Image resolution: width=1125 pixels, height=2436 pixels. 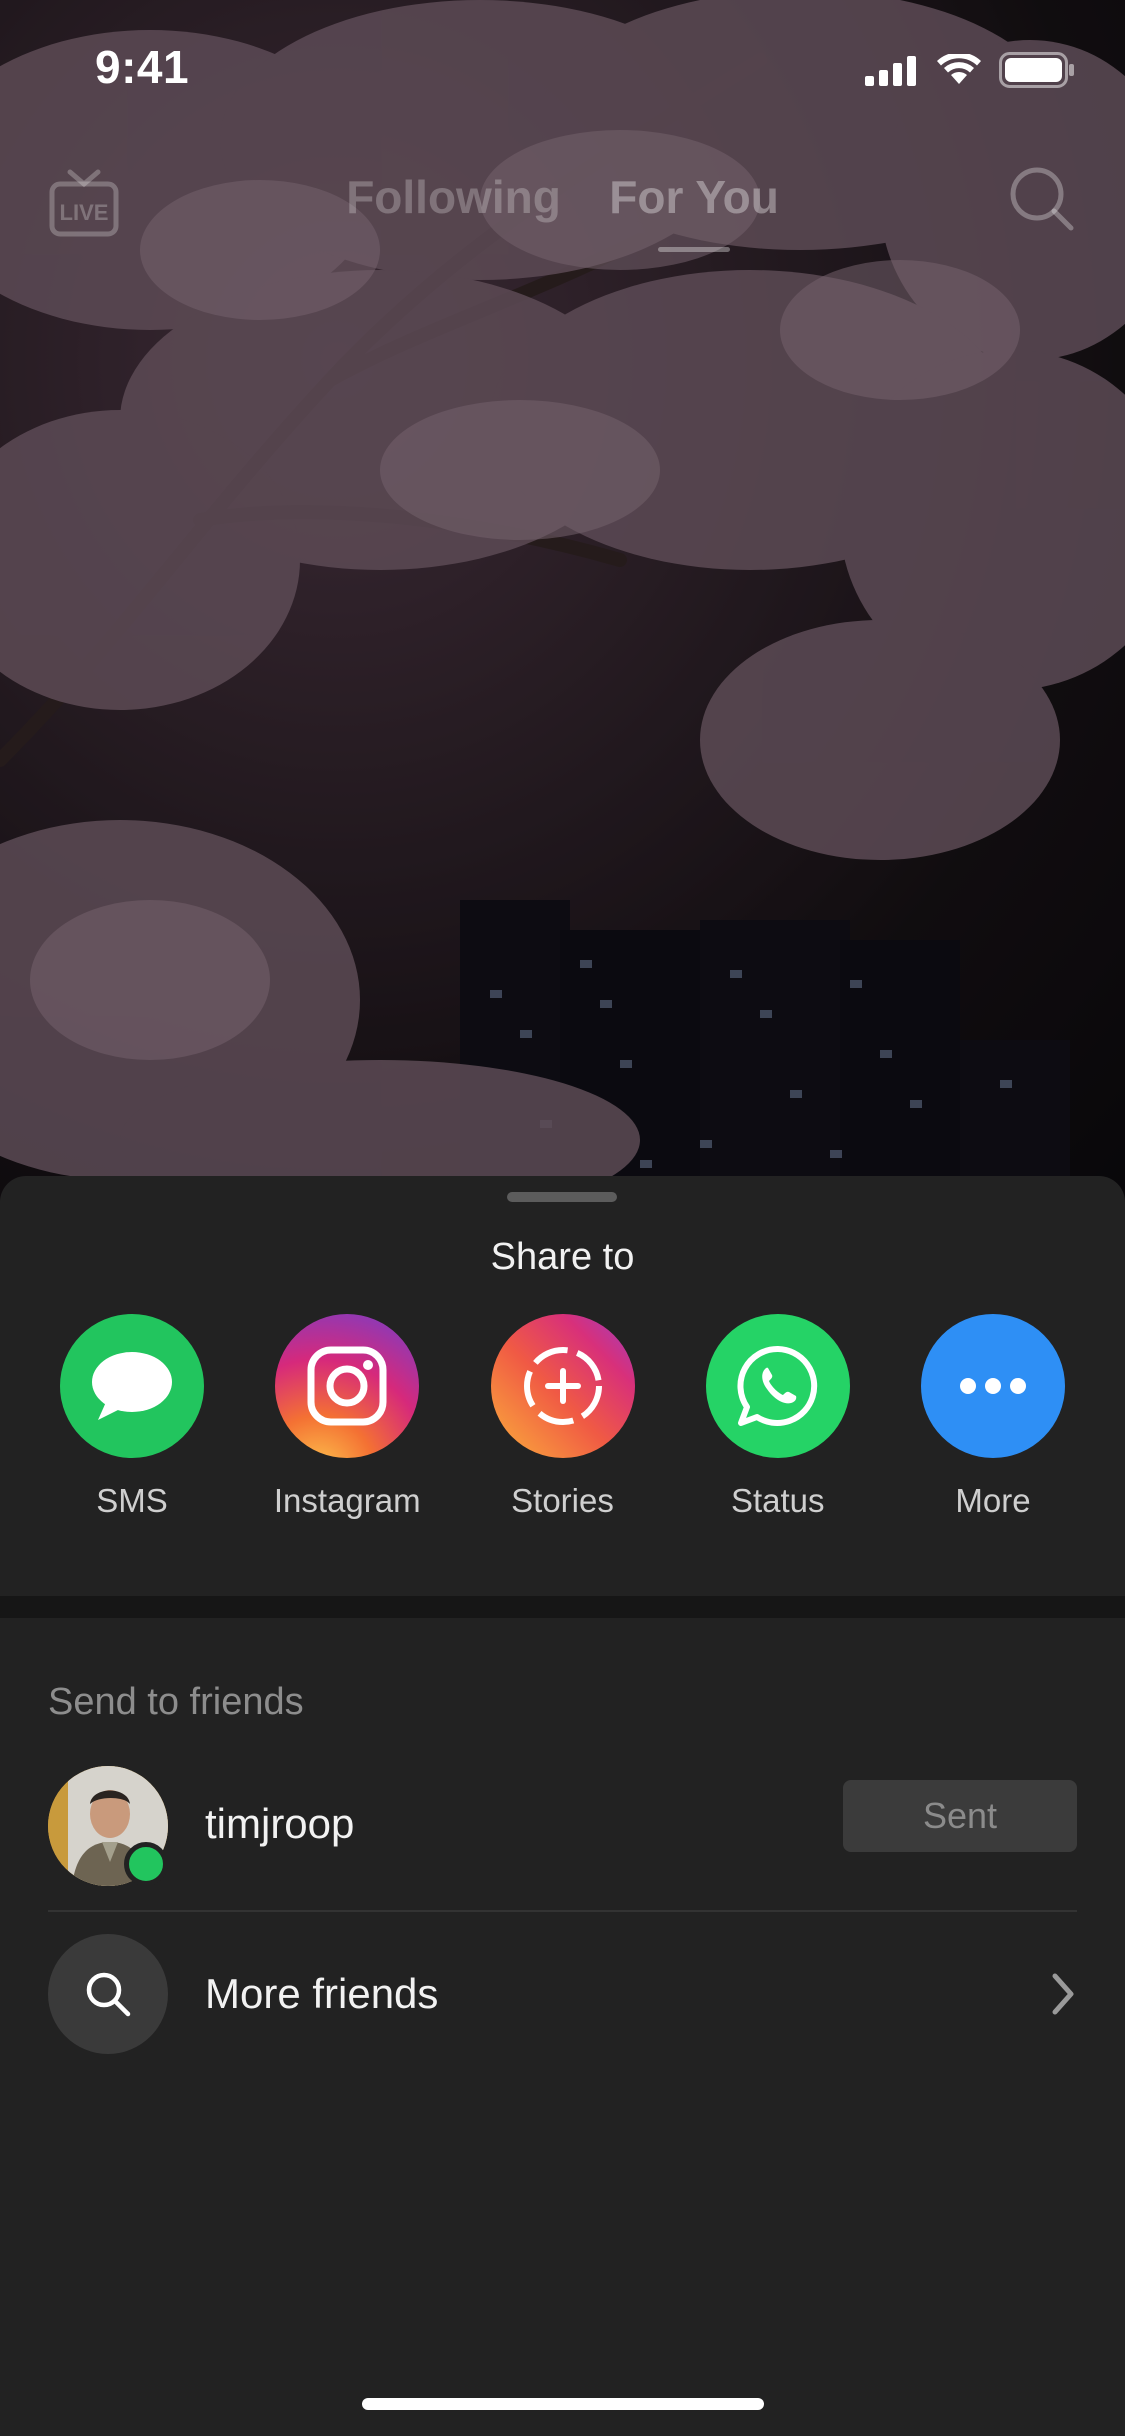 I want to click on drag-handle, so click(x=562, y=1197).